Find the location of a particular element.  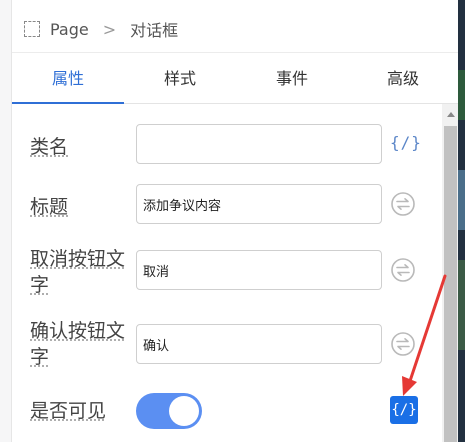

canvas-edge is located at coordinates (461, 221).